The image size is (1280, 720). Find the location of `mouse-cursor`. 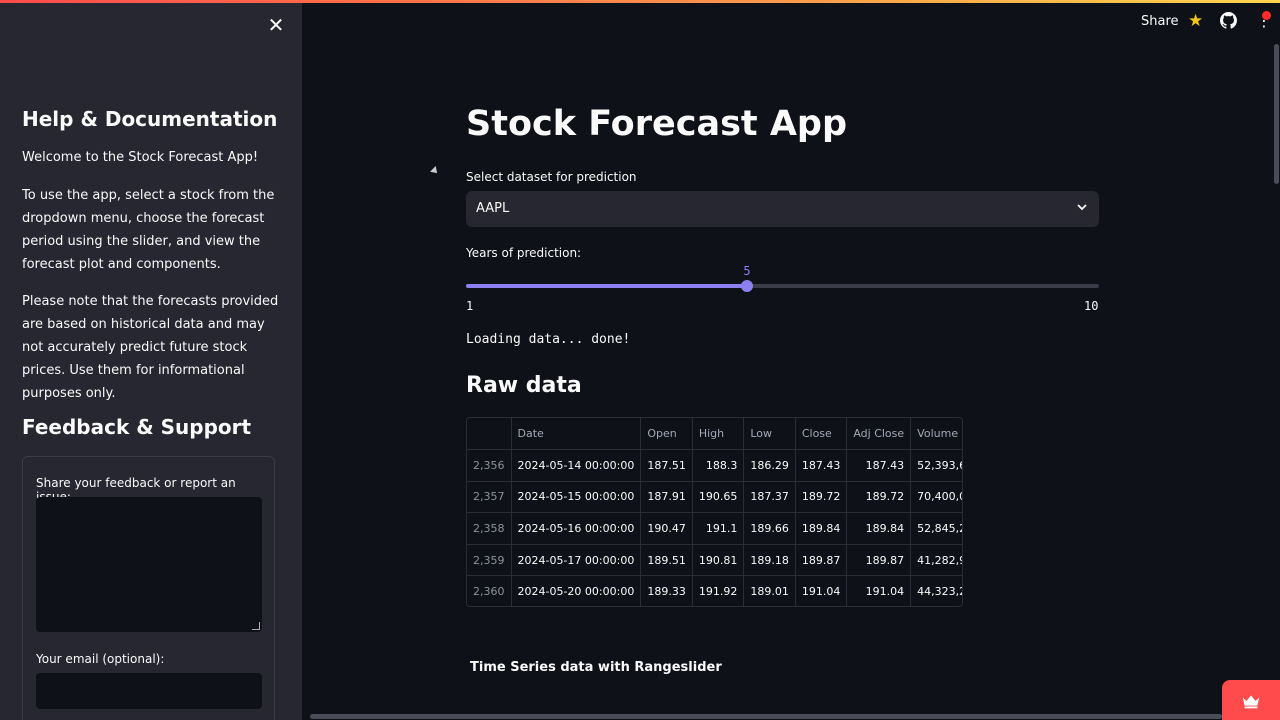

mouse-cursor is located at coordinates (435, 171).